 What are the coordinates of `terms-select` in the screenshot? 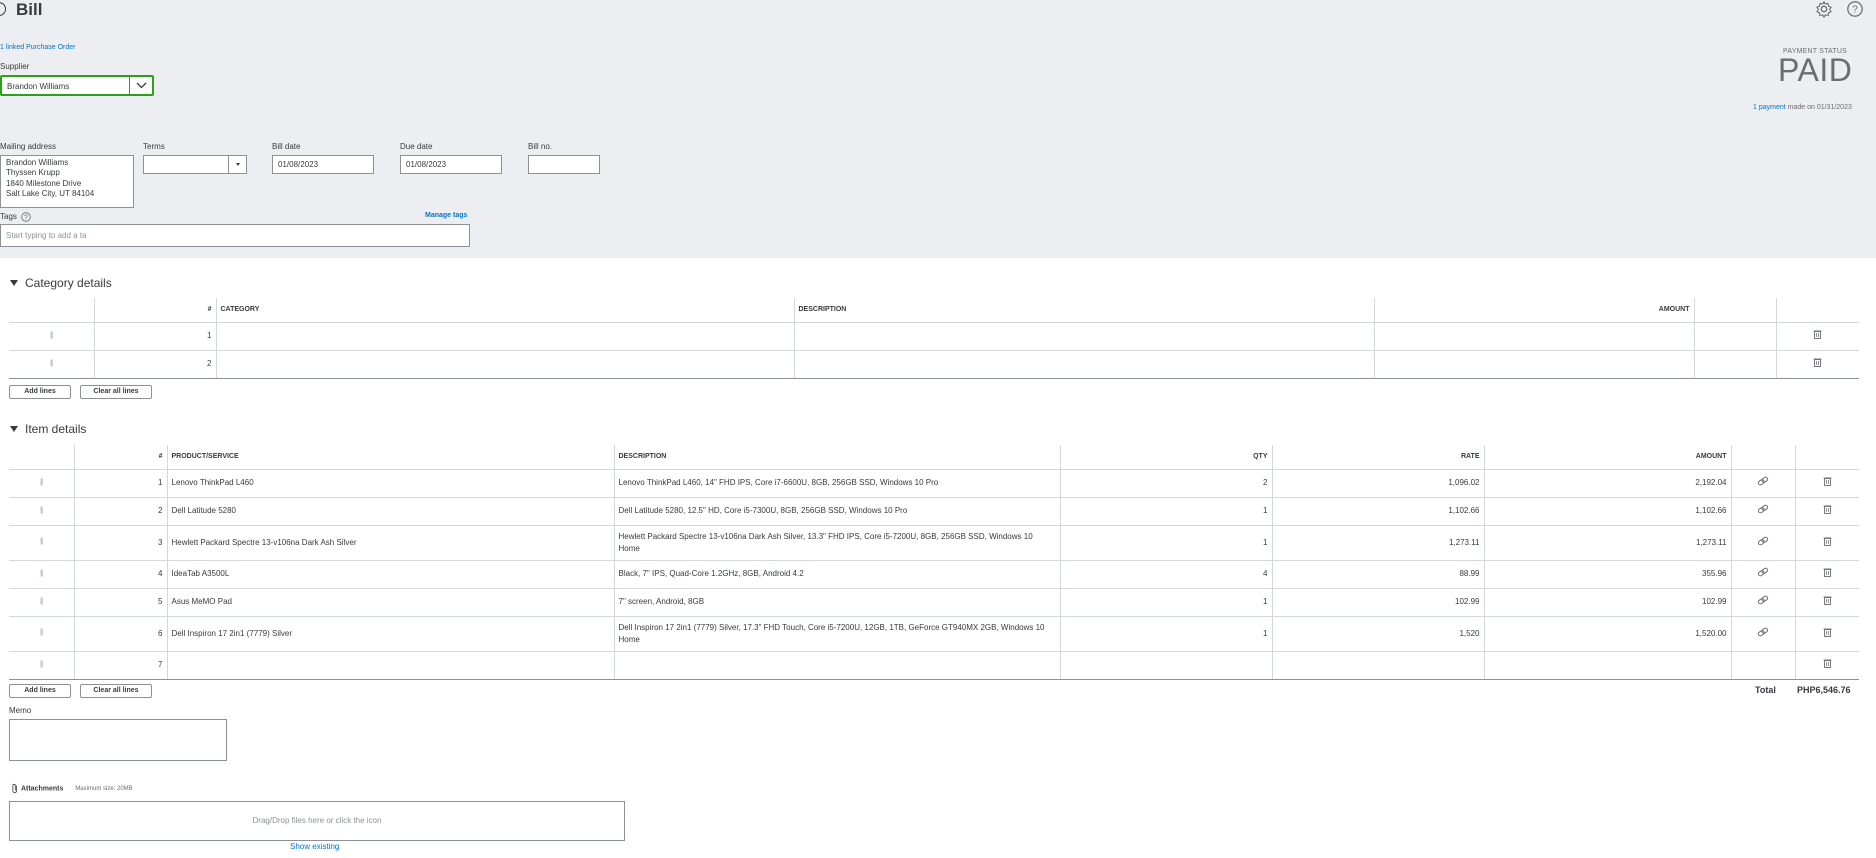 It's located at (195, 164).